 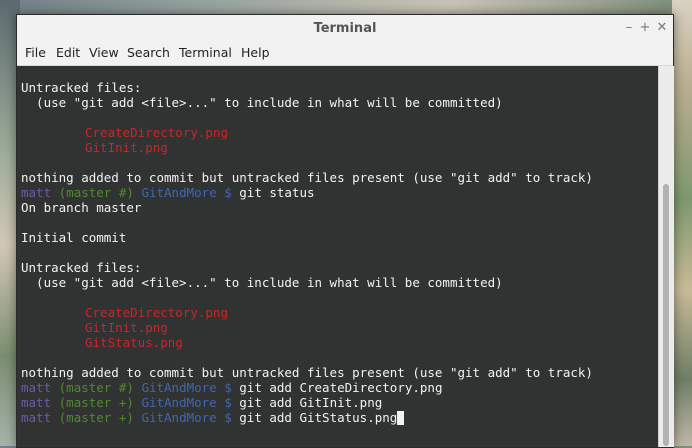 I want to click on desktop-background-right, so click(x=682, y=223).